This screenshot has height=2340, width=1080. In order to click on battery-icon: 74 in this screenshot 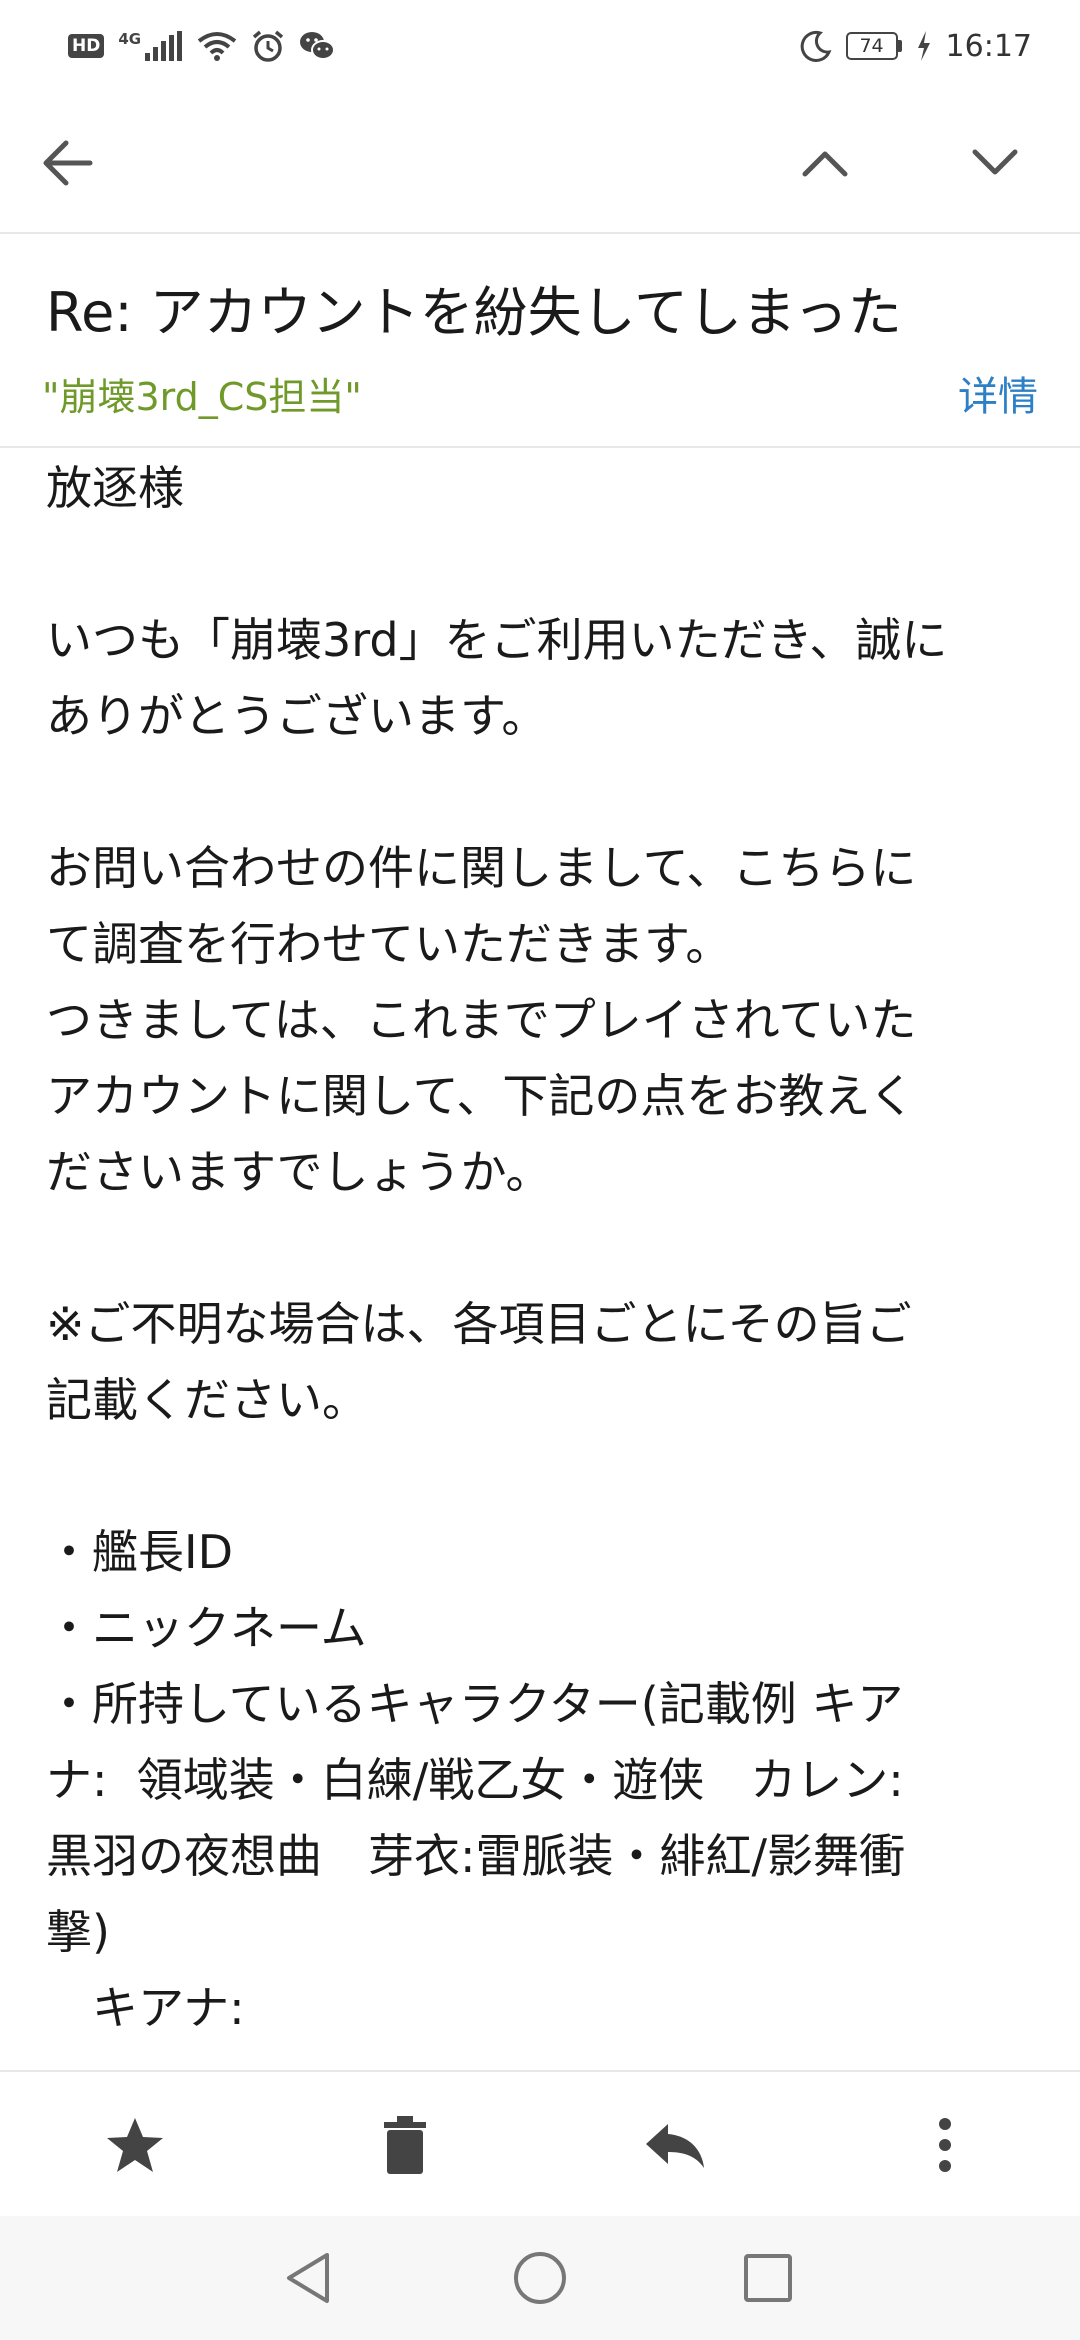, I will do `click(873, 46)`.